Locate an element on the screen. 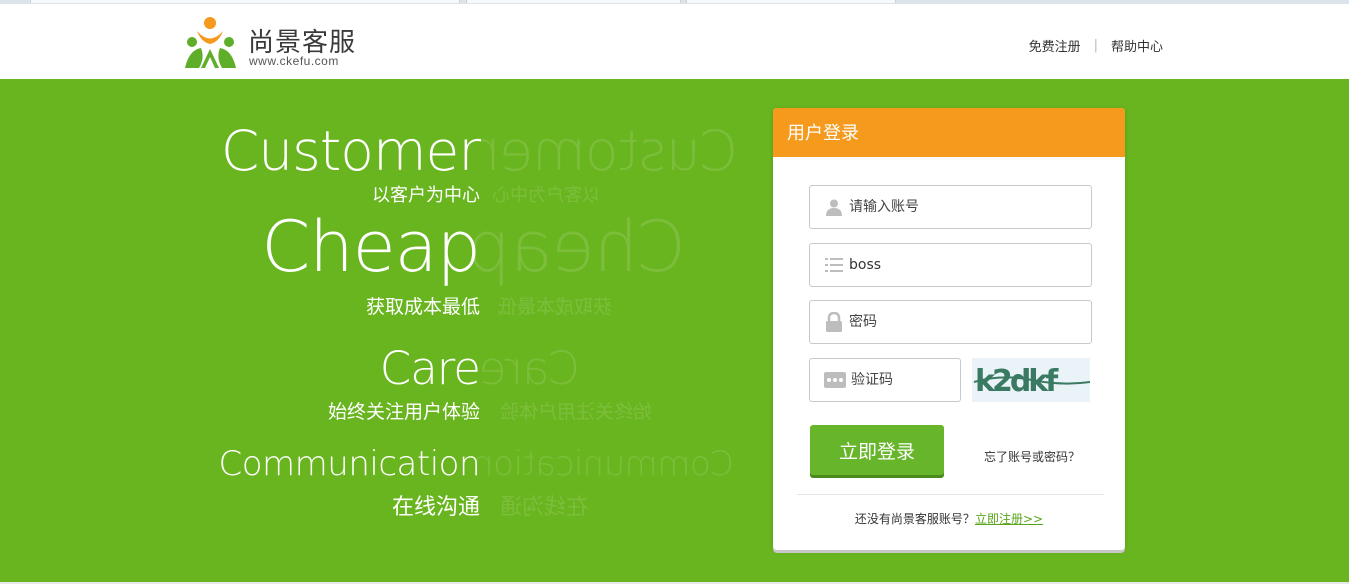 The image size is (1349, 584). slogan-en-communication-reflection: Communication is located at coordinates (603, 464).